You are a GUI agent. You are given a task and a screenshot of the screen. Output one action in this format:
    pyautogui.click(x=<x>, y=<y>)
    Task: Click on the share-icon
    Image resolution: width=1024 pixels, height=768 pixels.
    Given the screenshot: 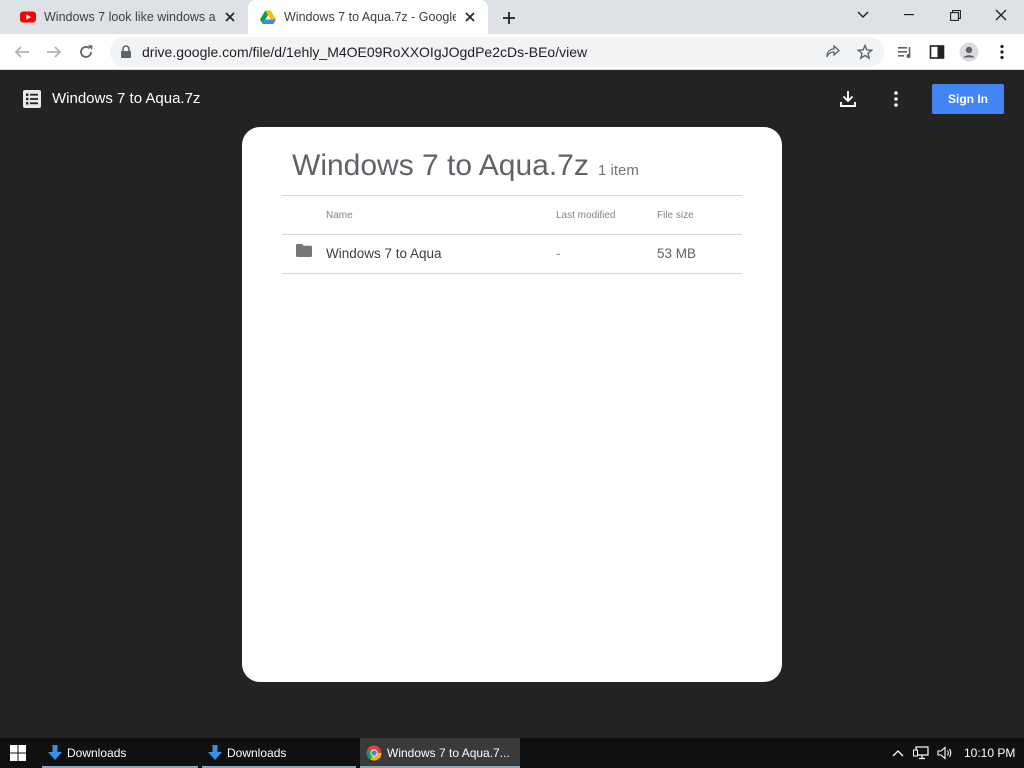 What is the action you would take?
    pyautogui.click(x=833, y=51)
    